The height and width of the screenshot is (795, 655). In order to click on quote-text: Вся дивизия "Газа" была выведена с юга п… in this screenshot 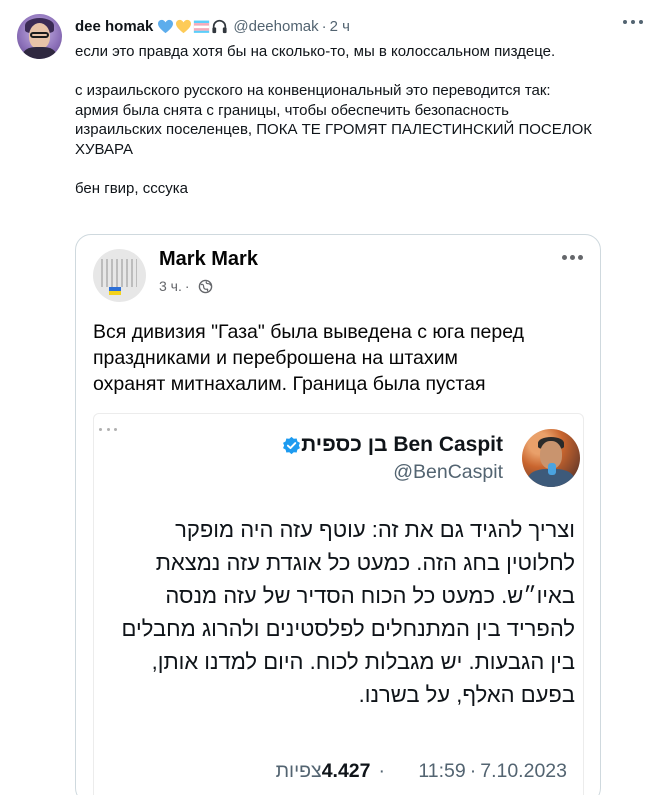, I will do `click(340, 358)`.